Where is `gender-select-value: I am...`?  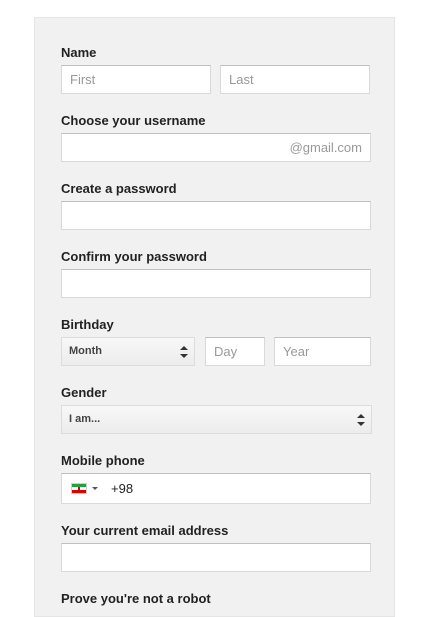 gender-select-value: I am... is located at coordinates (85, 419).